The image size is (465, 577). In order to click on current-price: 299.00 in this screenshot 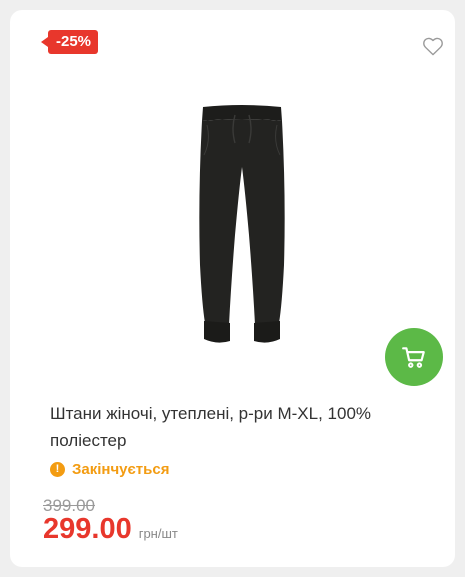, I will do `click(87, 529)`.